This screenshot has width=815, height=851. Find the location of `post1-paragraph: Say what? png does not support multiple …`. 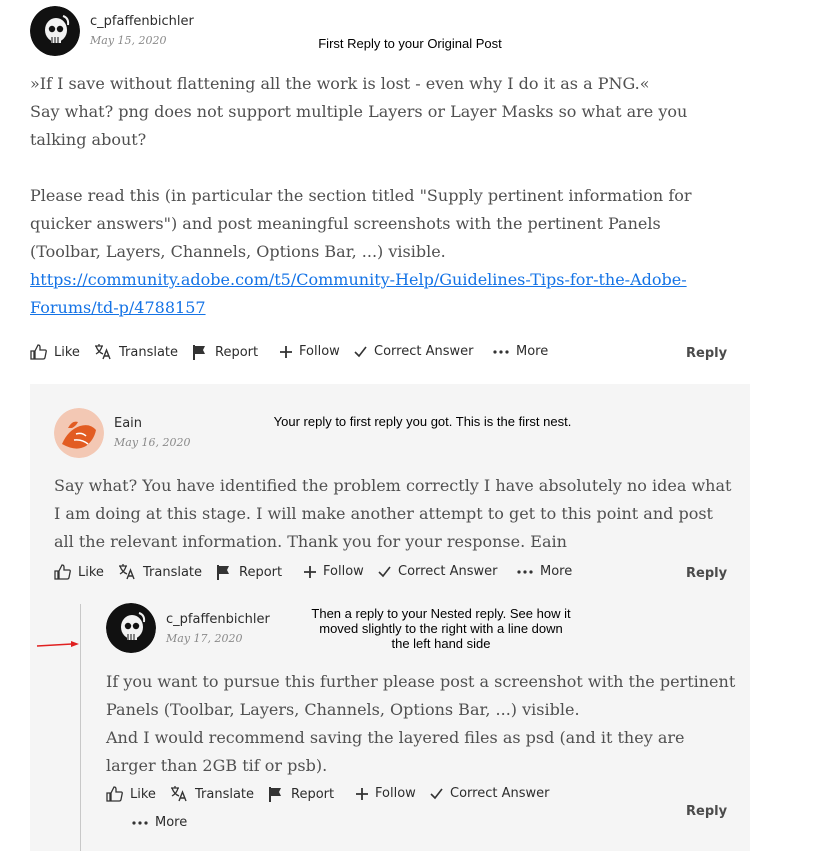

post1-paragraph: Say what? png does not support multiple … is located at coordinates (359, 125).